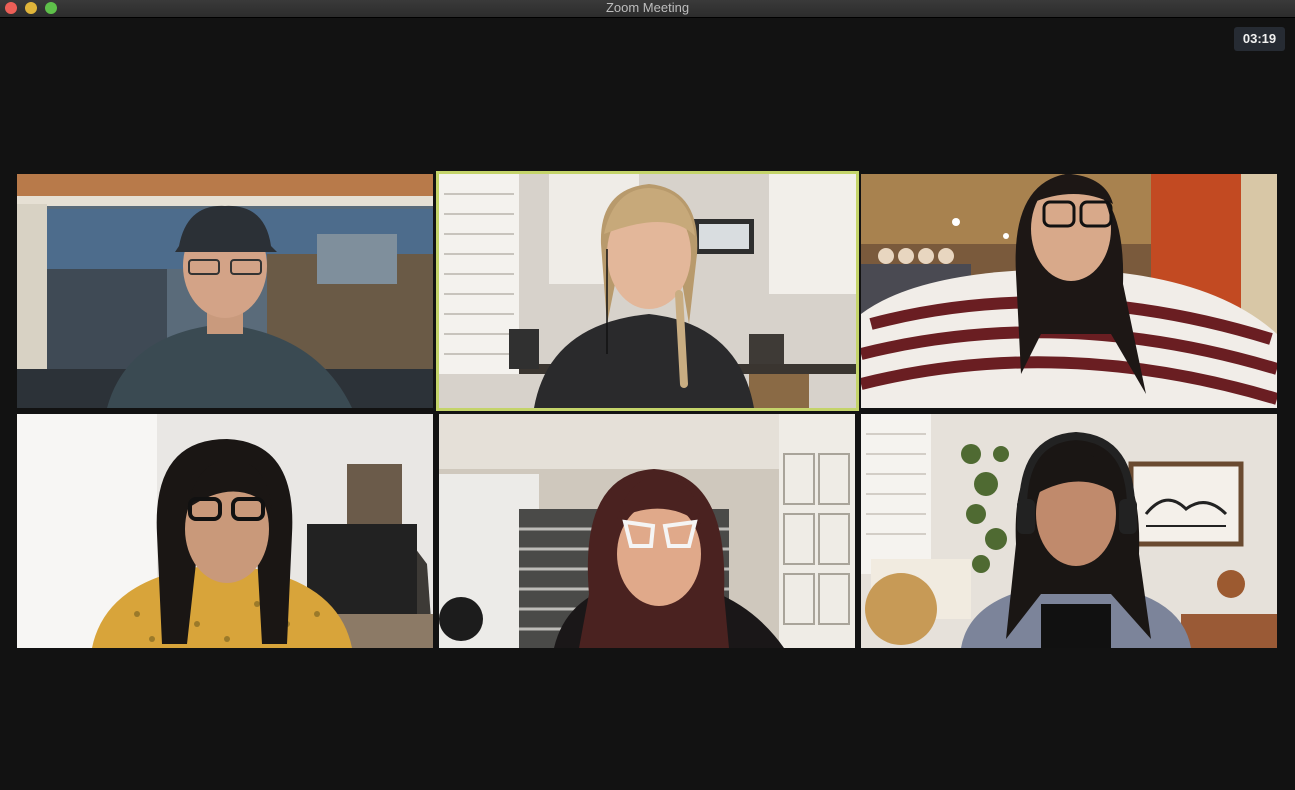  I want to click on window-title: Zoom Meeting, so click(647, 7).